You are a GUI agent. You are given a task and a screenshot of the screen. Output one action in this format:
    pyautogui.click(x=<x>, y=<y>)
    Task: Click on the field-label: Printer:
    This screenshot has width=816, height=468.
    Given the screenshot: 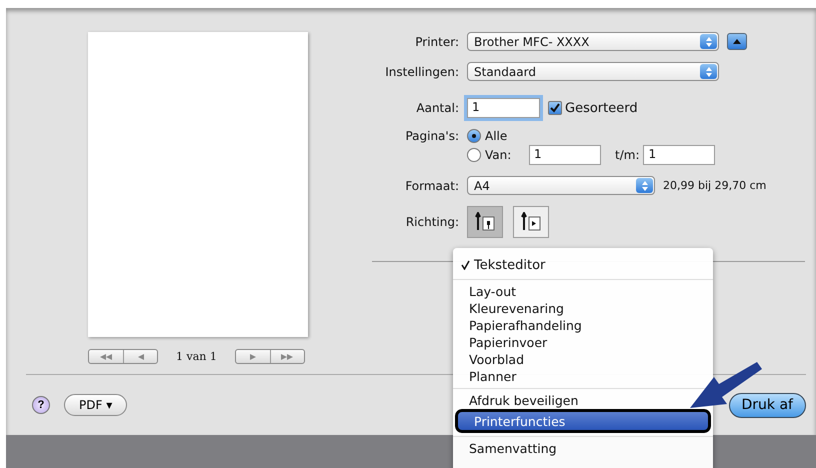 What is the action you would take?
    pyautogui.click(x=436, y=41)
    